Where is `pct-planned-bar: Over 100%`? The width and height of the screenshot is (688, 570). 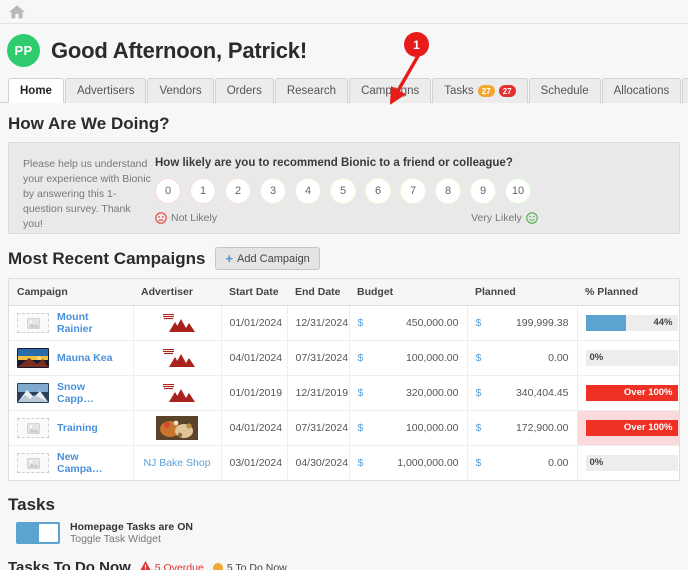 pct-planned-bar: Over 100% is located at coordinates (631, 428).